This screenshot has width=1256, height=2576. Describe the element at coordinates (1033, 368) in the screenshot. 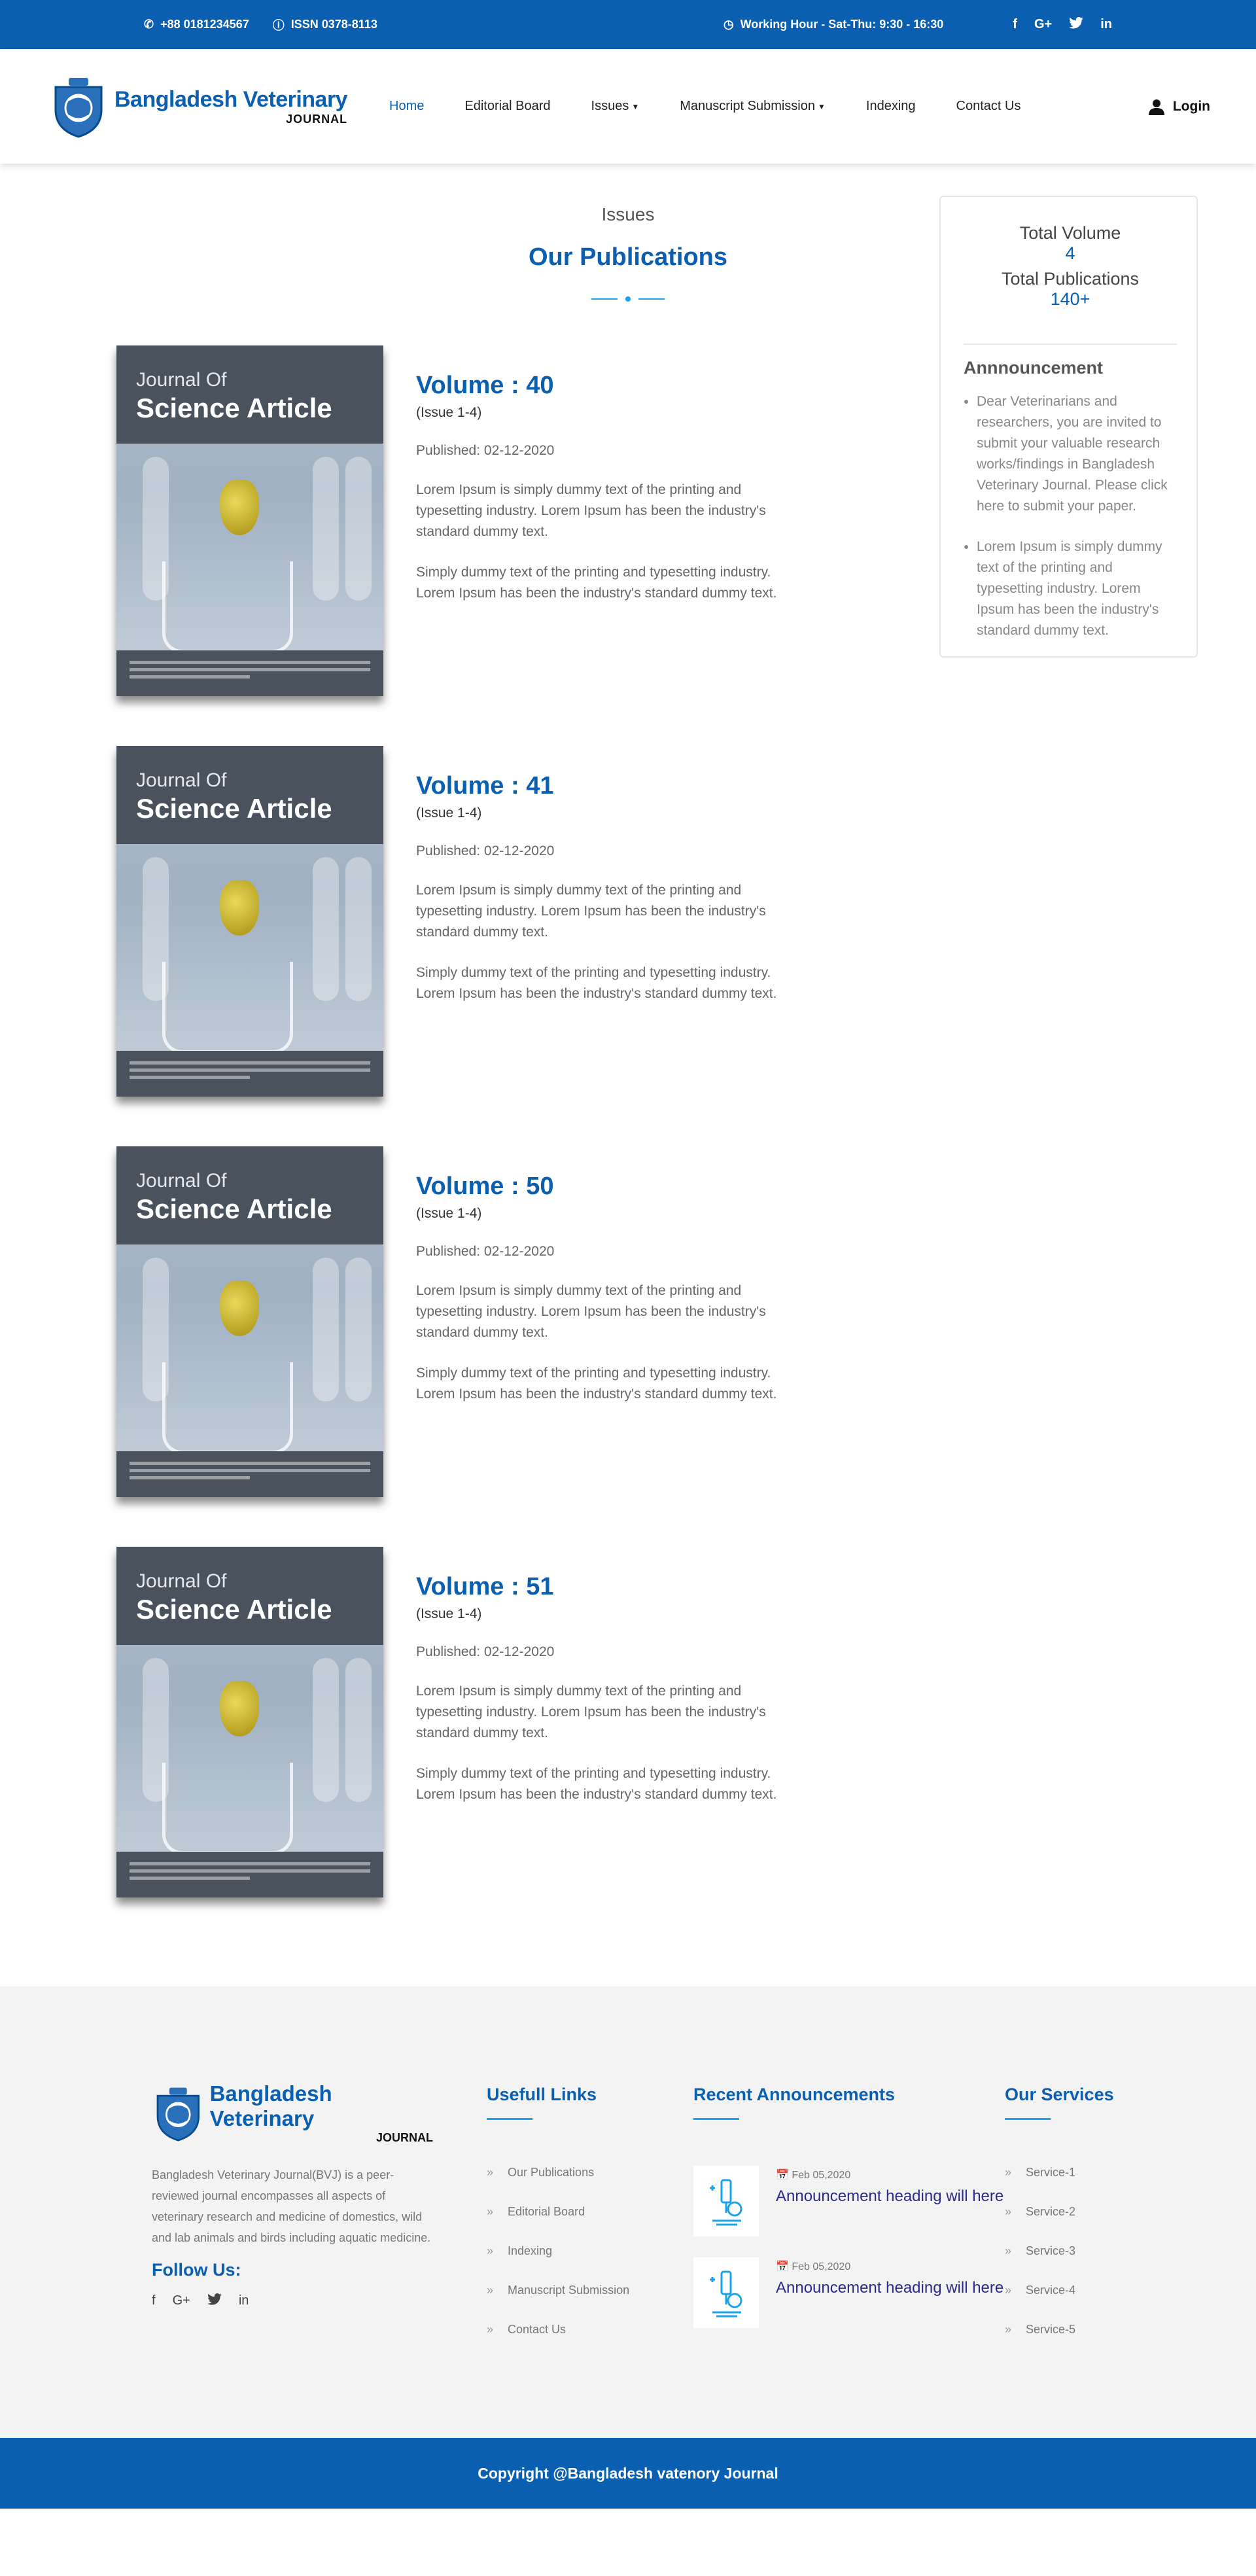

I see `announcement-title: Annnouncement` at that location.